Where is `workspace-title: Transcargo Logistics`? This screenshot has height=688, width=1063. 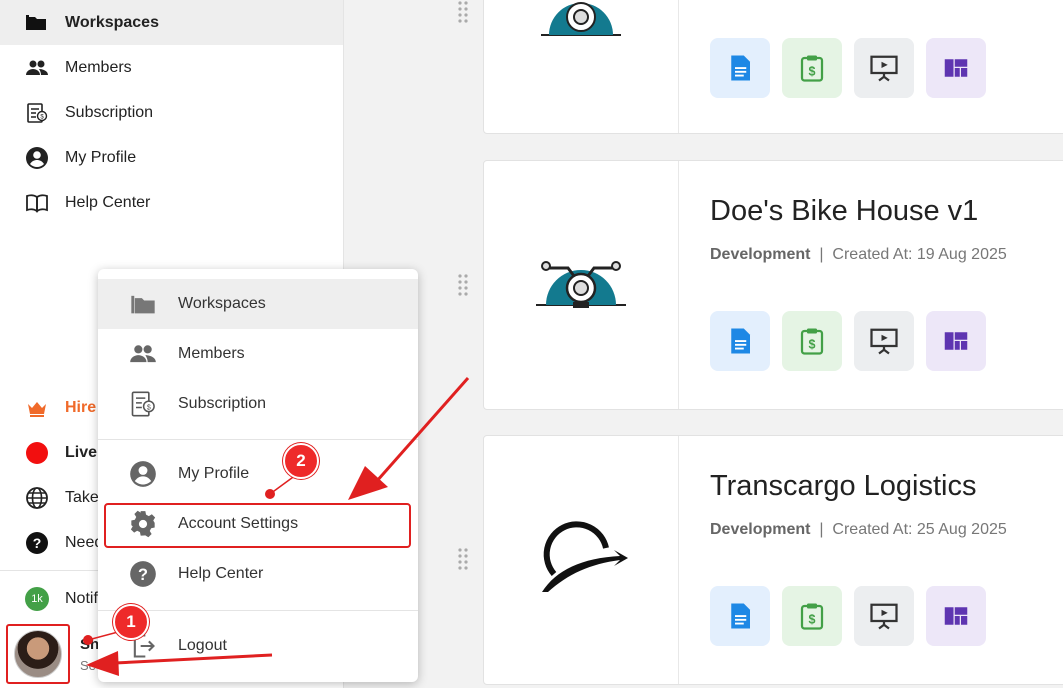 workspace-title: Transcargo Logistics is located at coordinates (843, 486).